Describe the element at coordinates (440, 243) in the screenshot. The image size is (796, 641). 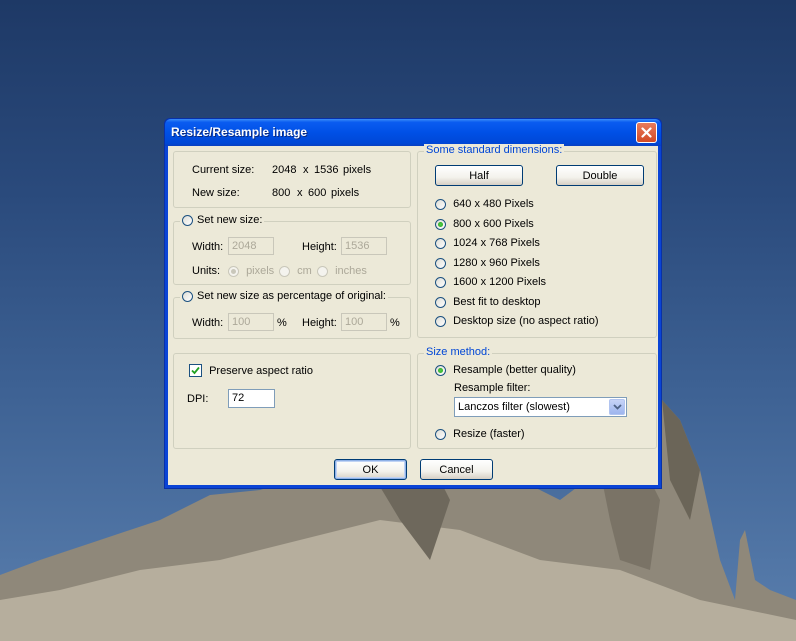
I see `option-1024x768-radio` at that location.